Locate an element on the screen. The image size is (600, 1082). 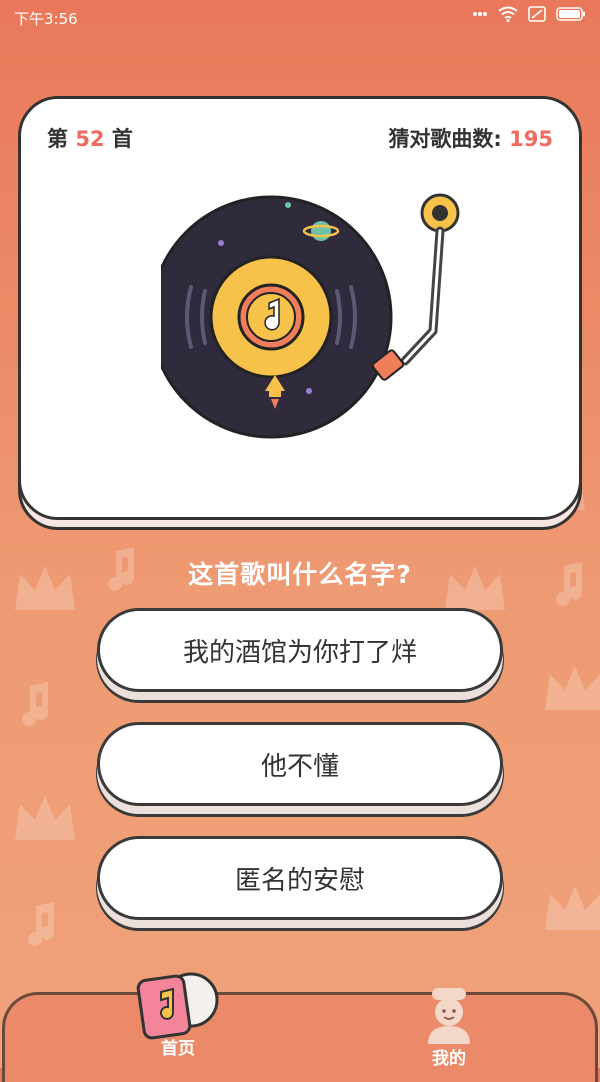
song-counter-prefix: 第 is located at coordinates (57, 139).